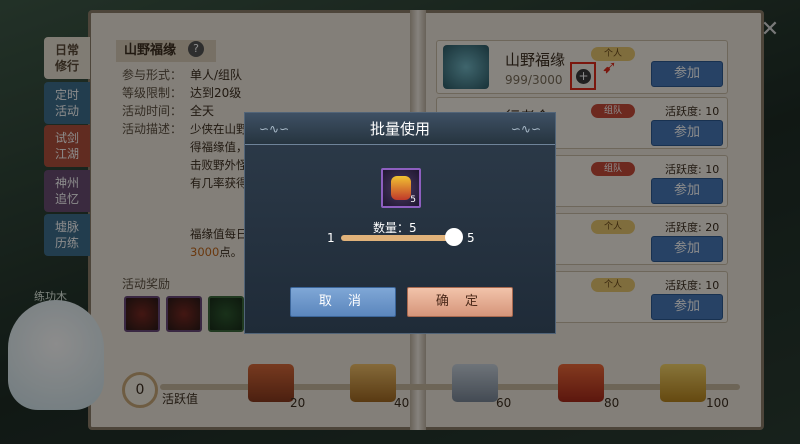  I want to click on slider-max: 5, so click(471, 238).